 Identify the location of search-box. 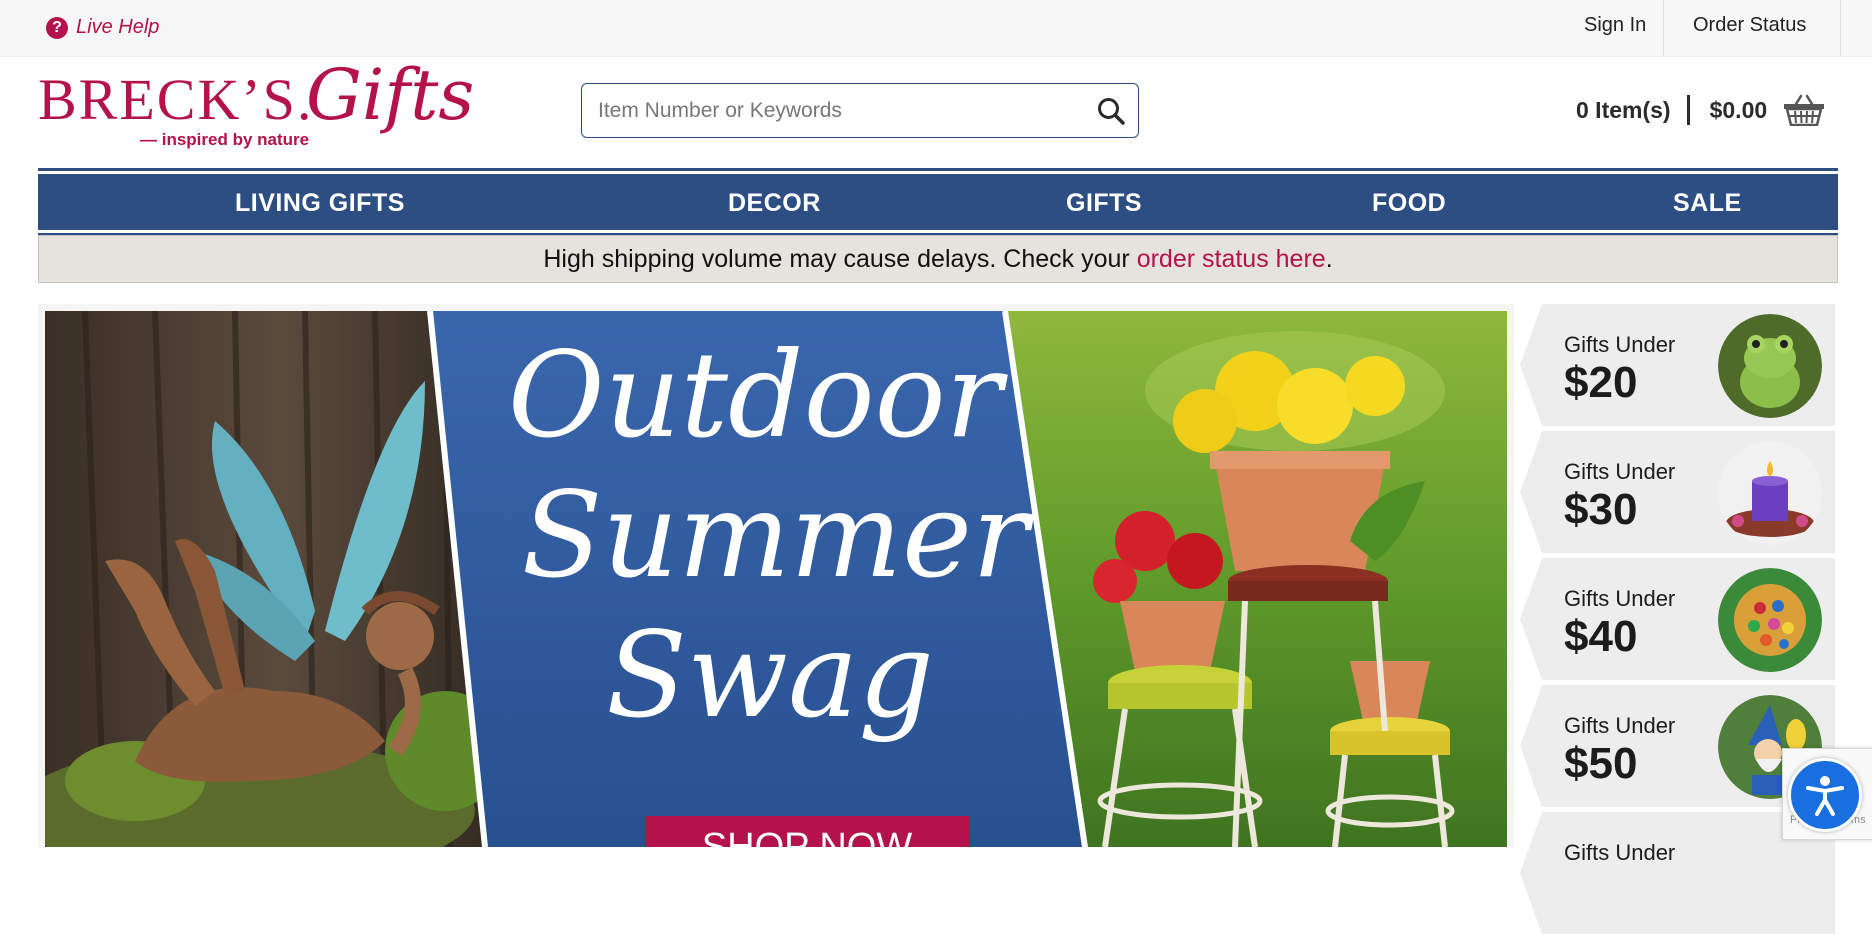
(860, 110).